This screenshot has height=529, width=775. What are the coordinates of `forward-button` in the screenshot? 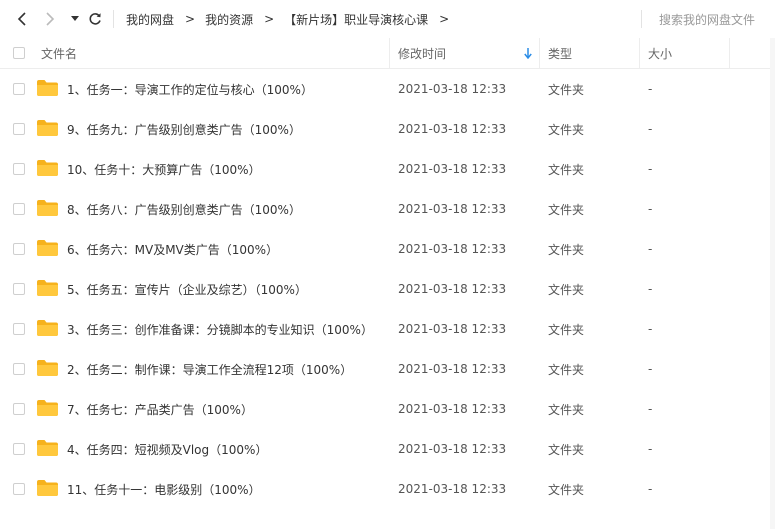 It's located at (50, 19).